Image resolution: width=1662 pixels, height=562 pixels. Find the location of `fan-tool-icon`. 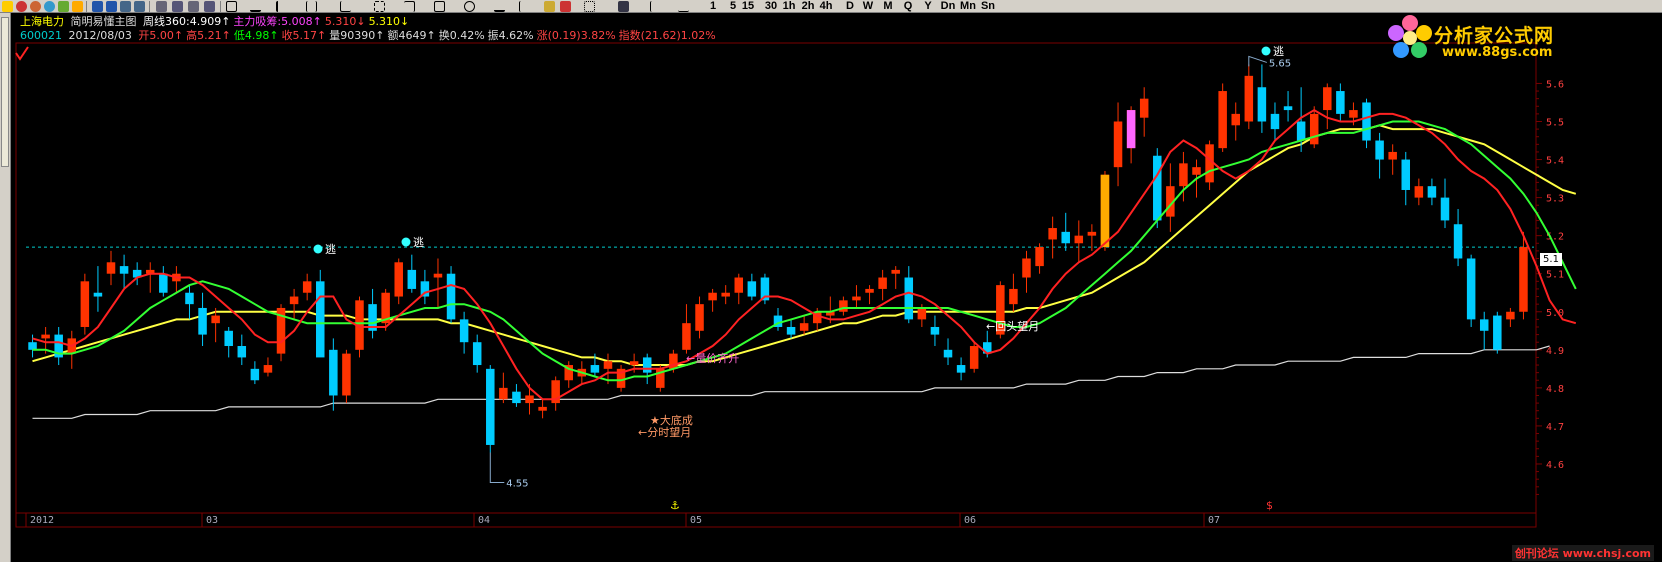

fan-tool-icon is located at coordinates (409, 6).